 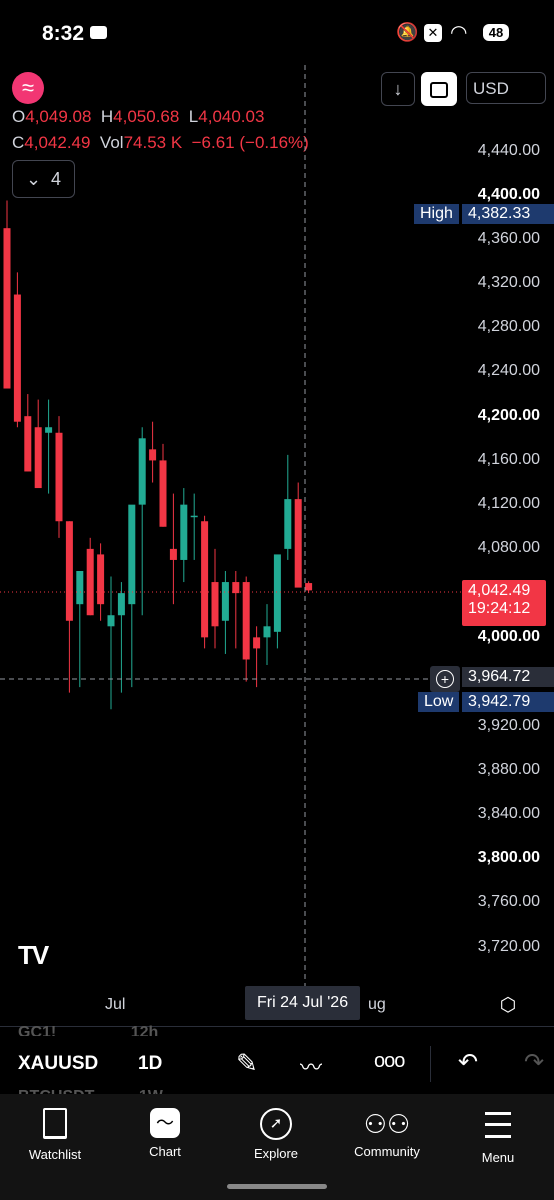 What do you see at coordinates (144, 1030) in the screenshot?
I see `symbol-above-interval: 12h` at bounding box center [144, 1030].